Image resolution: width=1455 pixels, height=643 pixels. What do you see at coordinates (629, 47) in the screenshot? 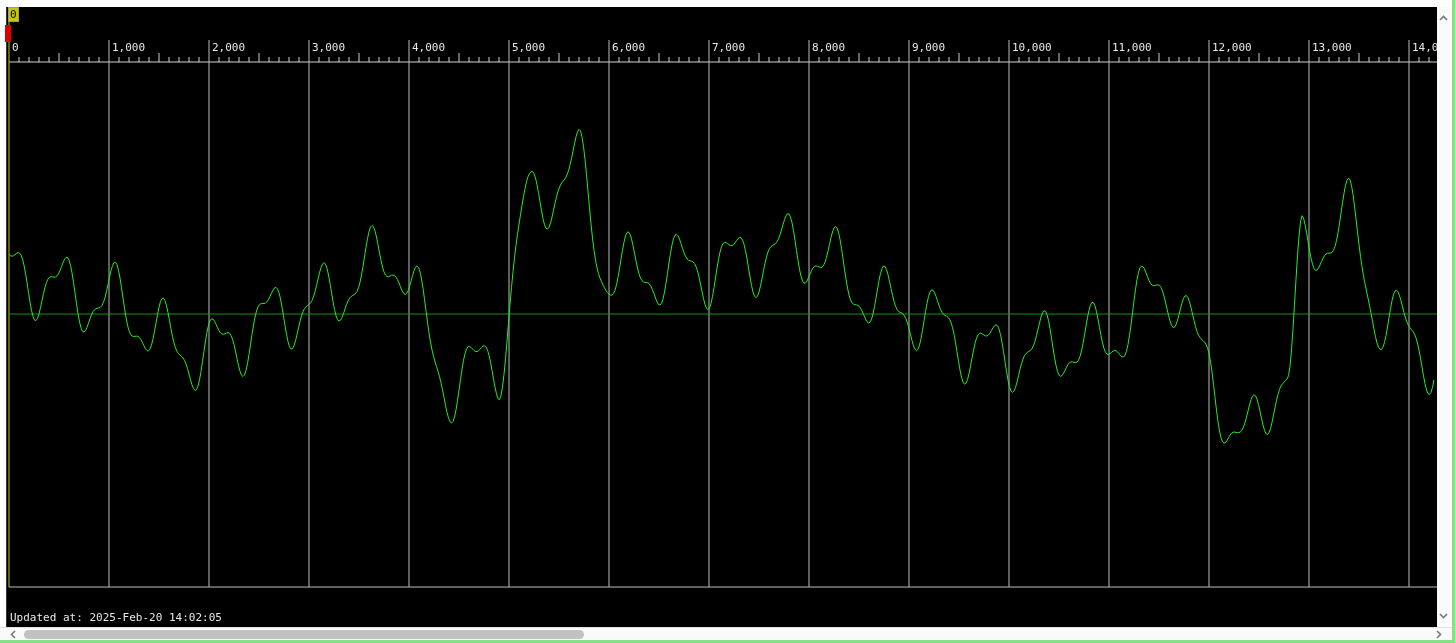
I see `ruler-label: 6,000` at bounding box center [629, 47].